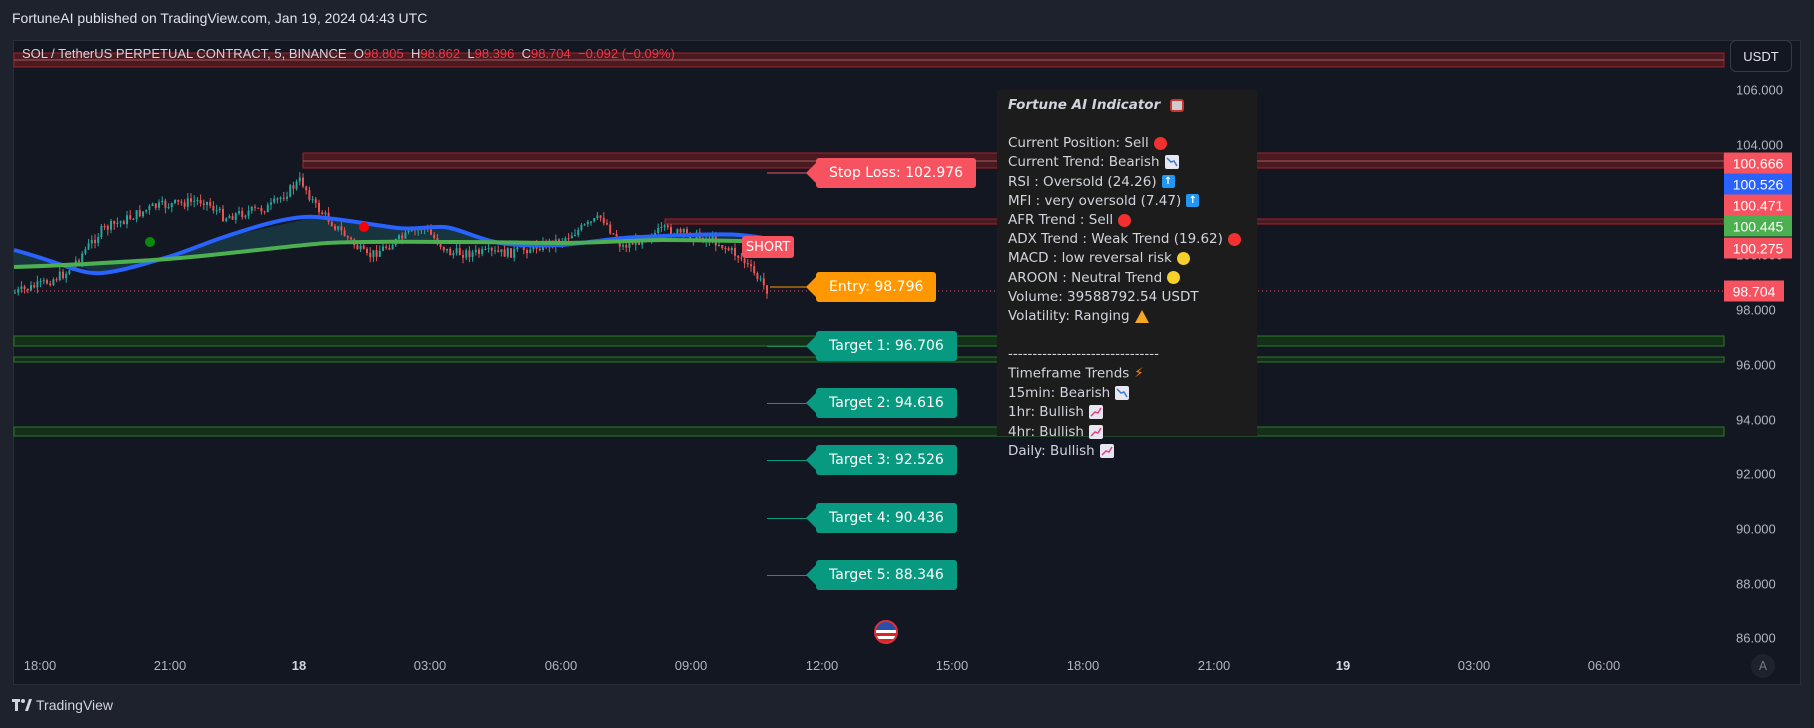 The image size is (1814, 728). What do you see at coordinates (1193, 201) in the screenshot?
I see `up-arrow-icon: ↑` at bounding box center [1193, 201].